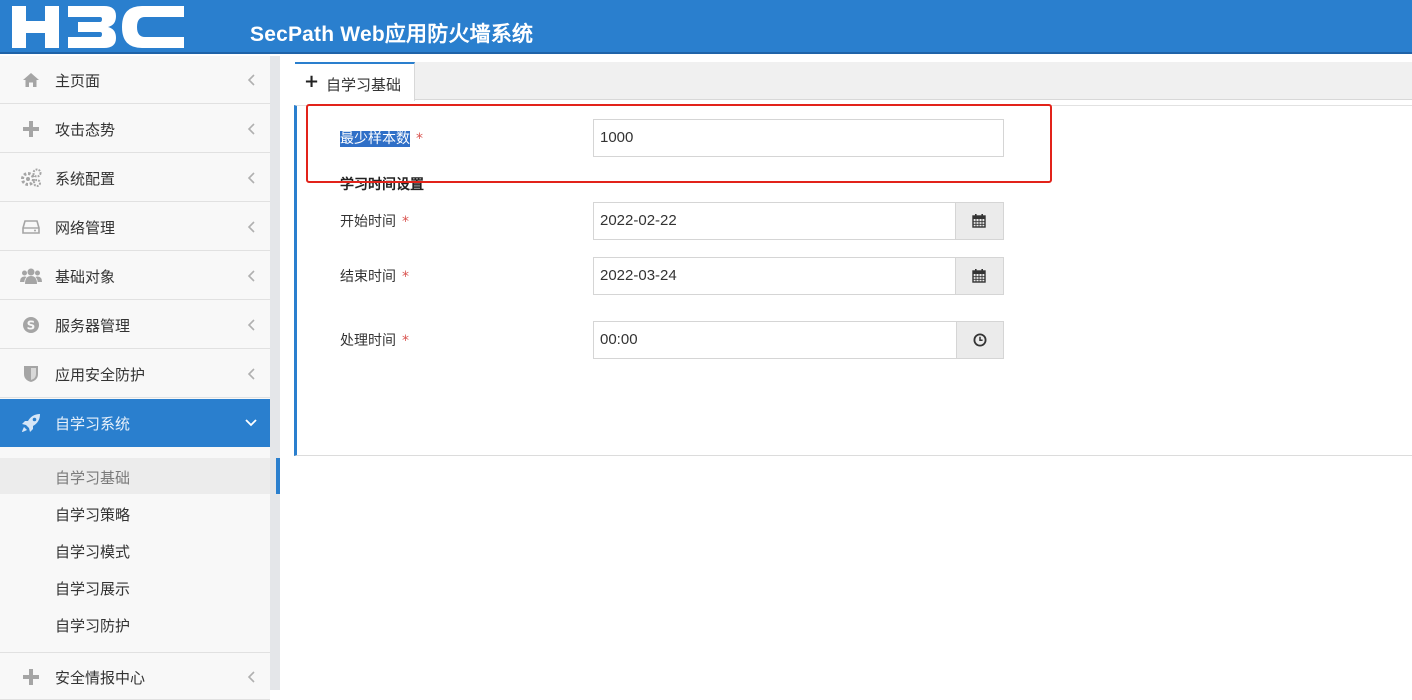 Image resolution: width=1412 pixels, height=700 pixels. I want to click on submenu-item-learning-policy: 自学习策略, so click(135, 513).